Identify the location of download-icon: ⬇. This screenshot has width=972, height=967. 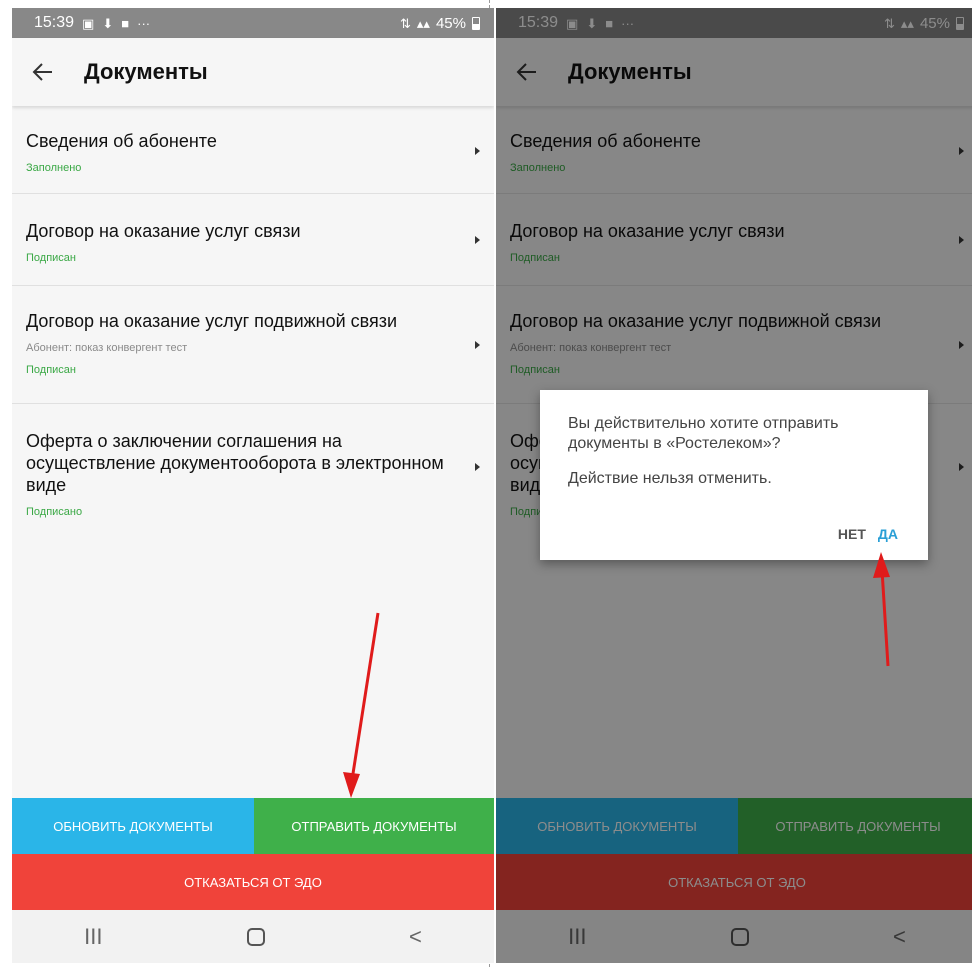
(108, 23).